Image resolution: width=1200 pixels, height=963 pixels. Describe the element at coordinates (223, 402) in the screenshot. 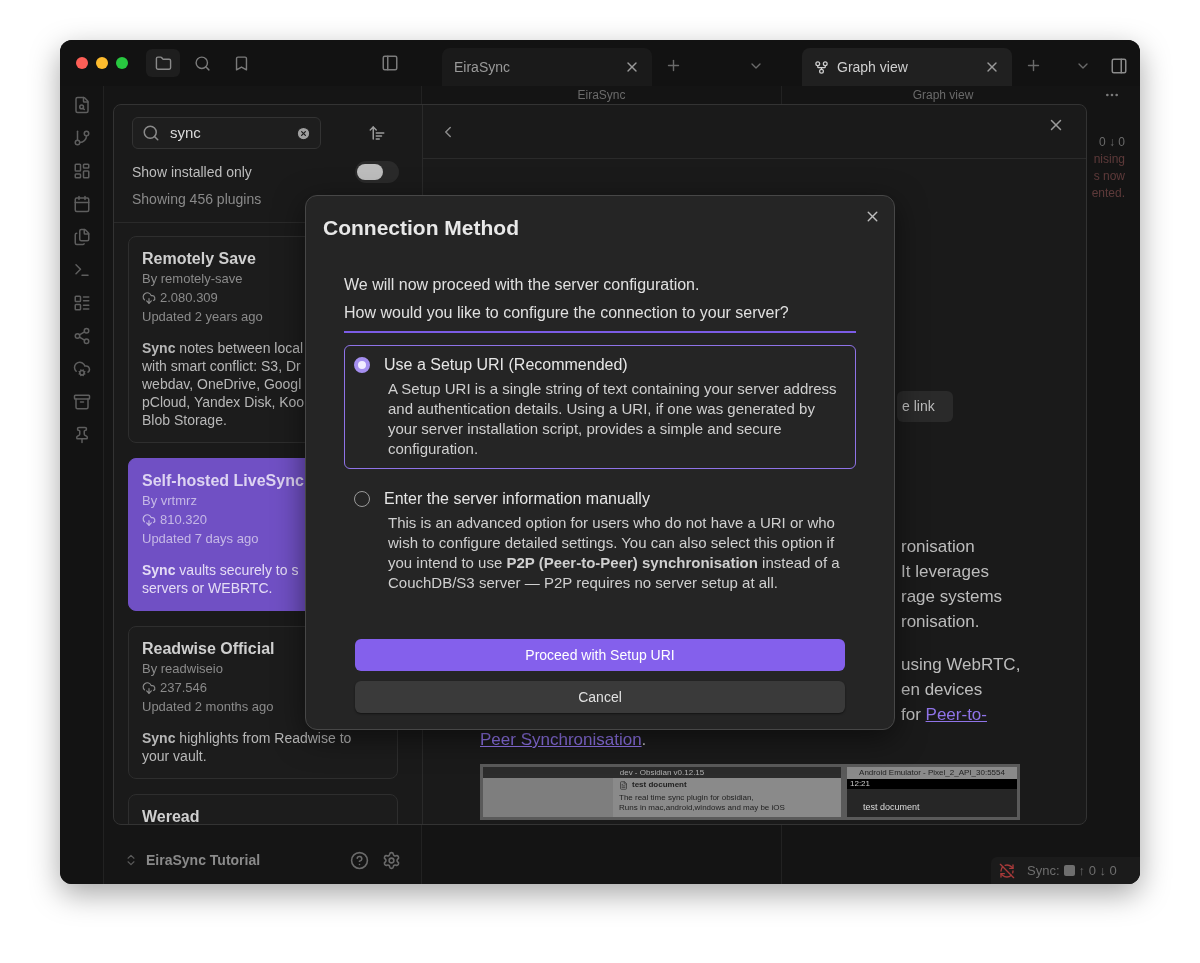

I see `plugin-description: pCloud, Yandex Disk, Koo` at that location.